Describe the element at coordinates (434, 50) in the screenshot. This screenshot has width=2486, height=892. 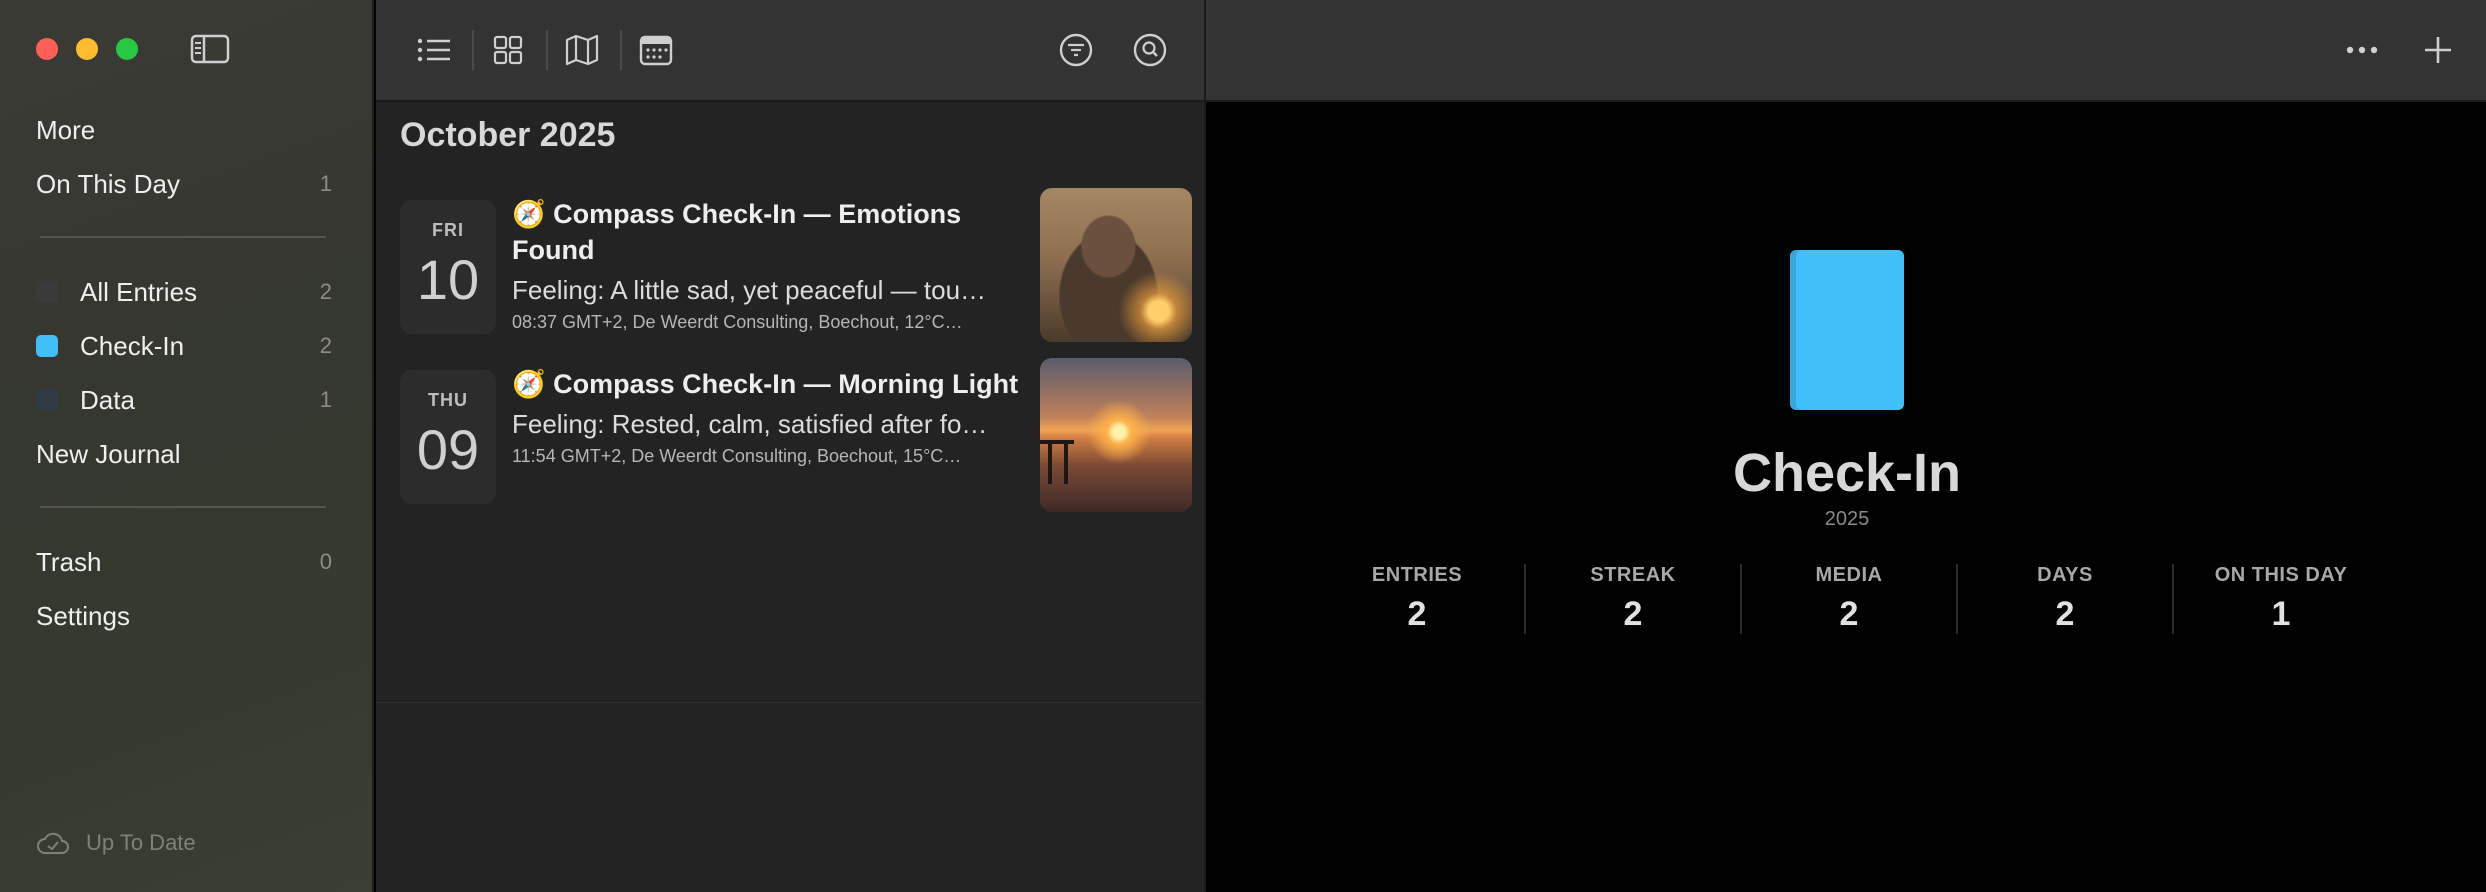
I see `list-view-icon` at that location.